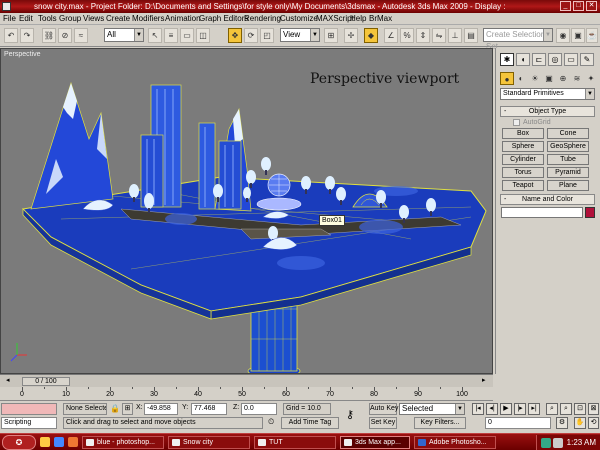  I want to click on maximize-button: □, so click(578, 6).